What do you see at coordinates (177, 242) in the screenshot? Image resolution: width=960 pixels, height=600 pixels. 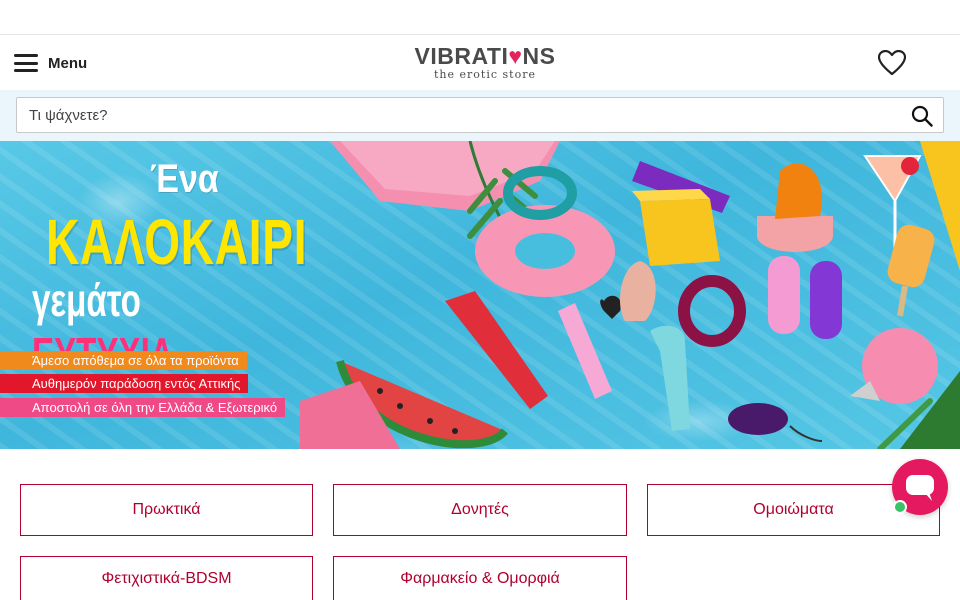 I see `headline-line-2: ΚΑΛΟΚΑΙΡΙ` at bounding box center [177, 242].